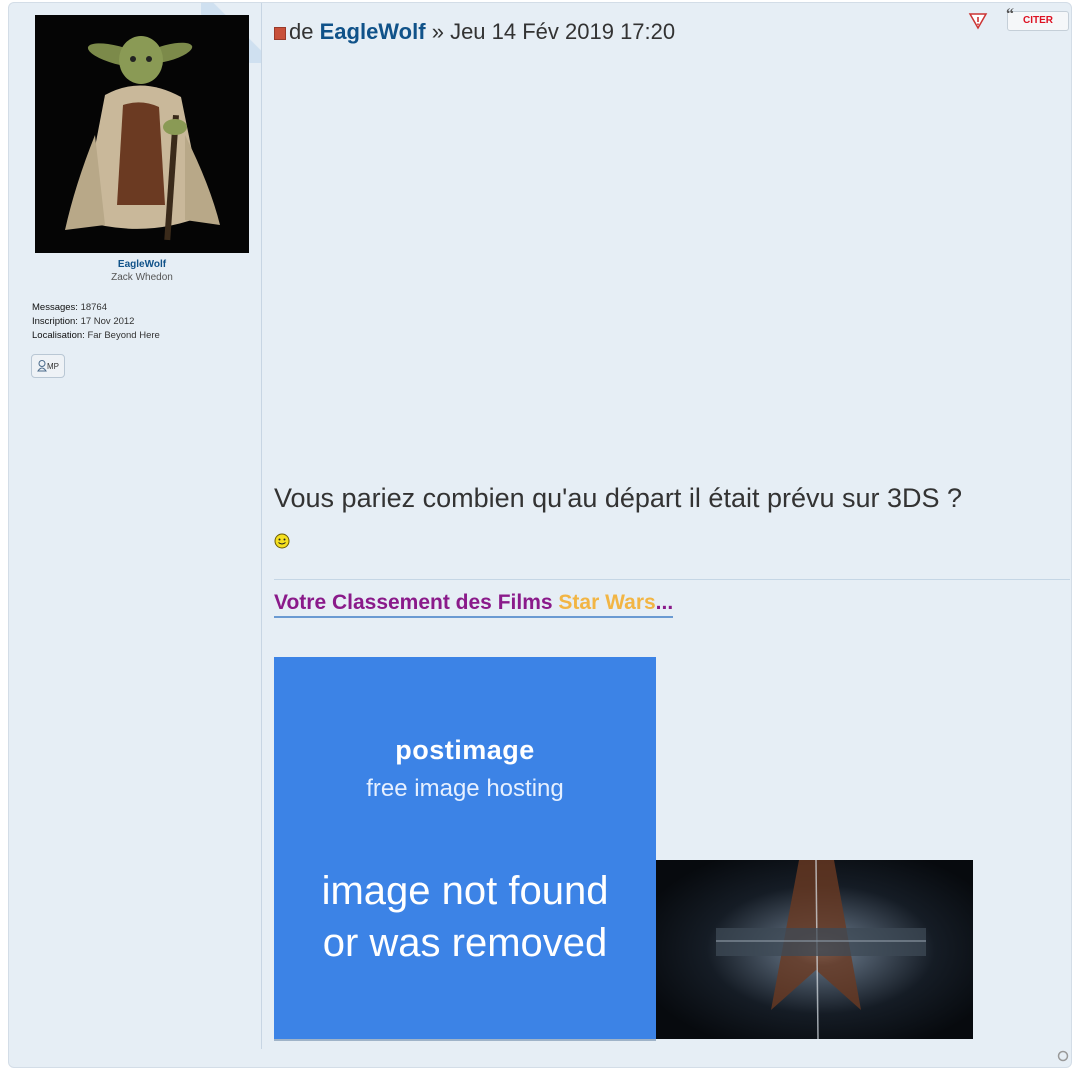 The image size is (1080, 1074). Describe the element at coordinates (58, 335) in the screenshot. I see `stat-label: Localisation:` at that location.